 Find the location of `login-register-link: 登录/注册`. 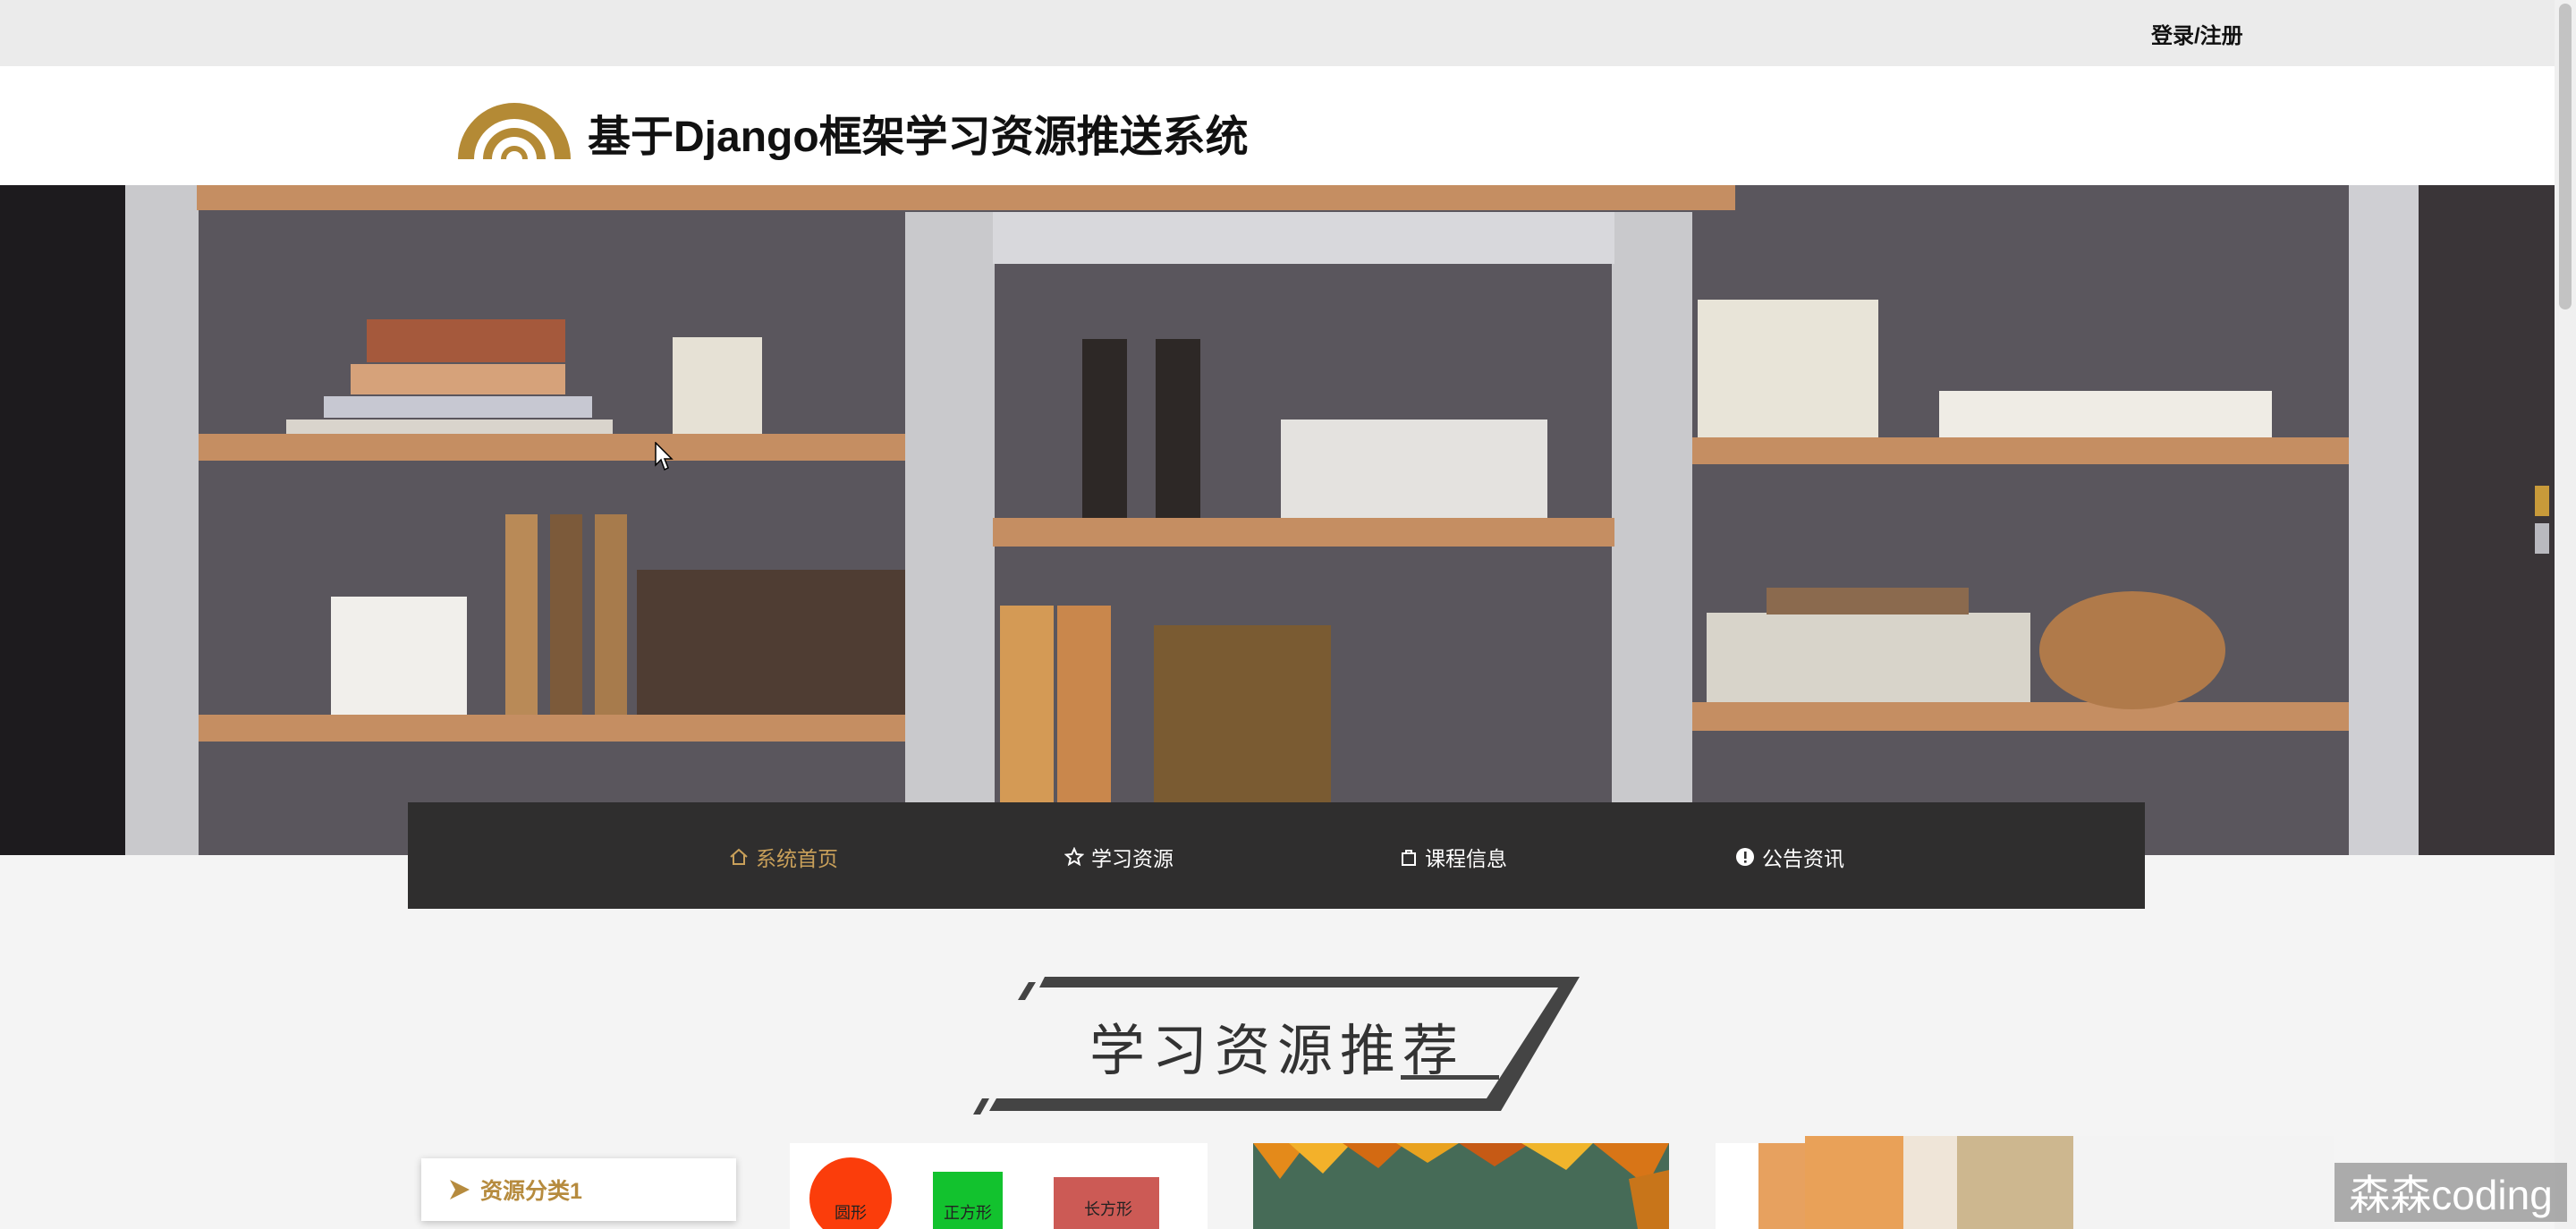

login-register-link: 登录/注册 is located at coordinates (2197, 33).